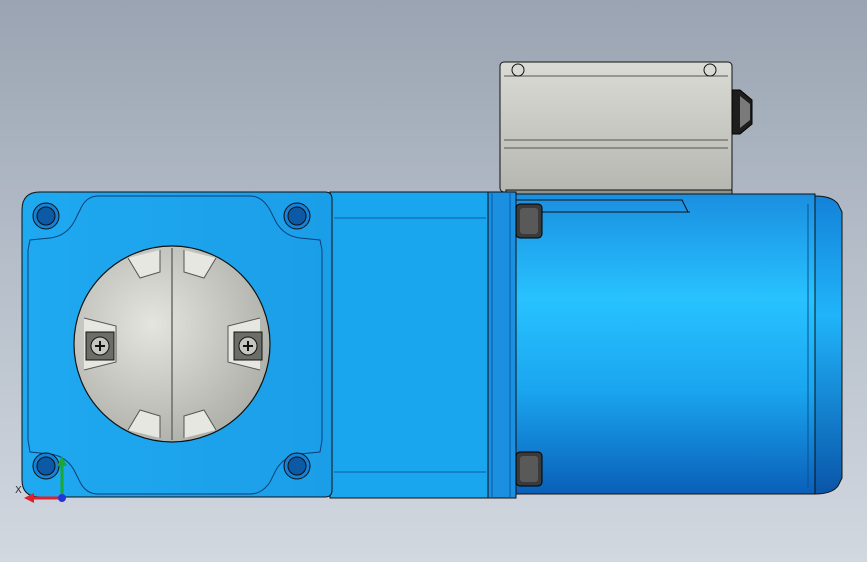 The image size is (867, 562). Describe the element at coordinates (62, 498) in the screenshot. I see `z-axis-icon` at that location.